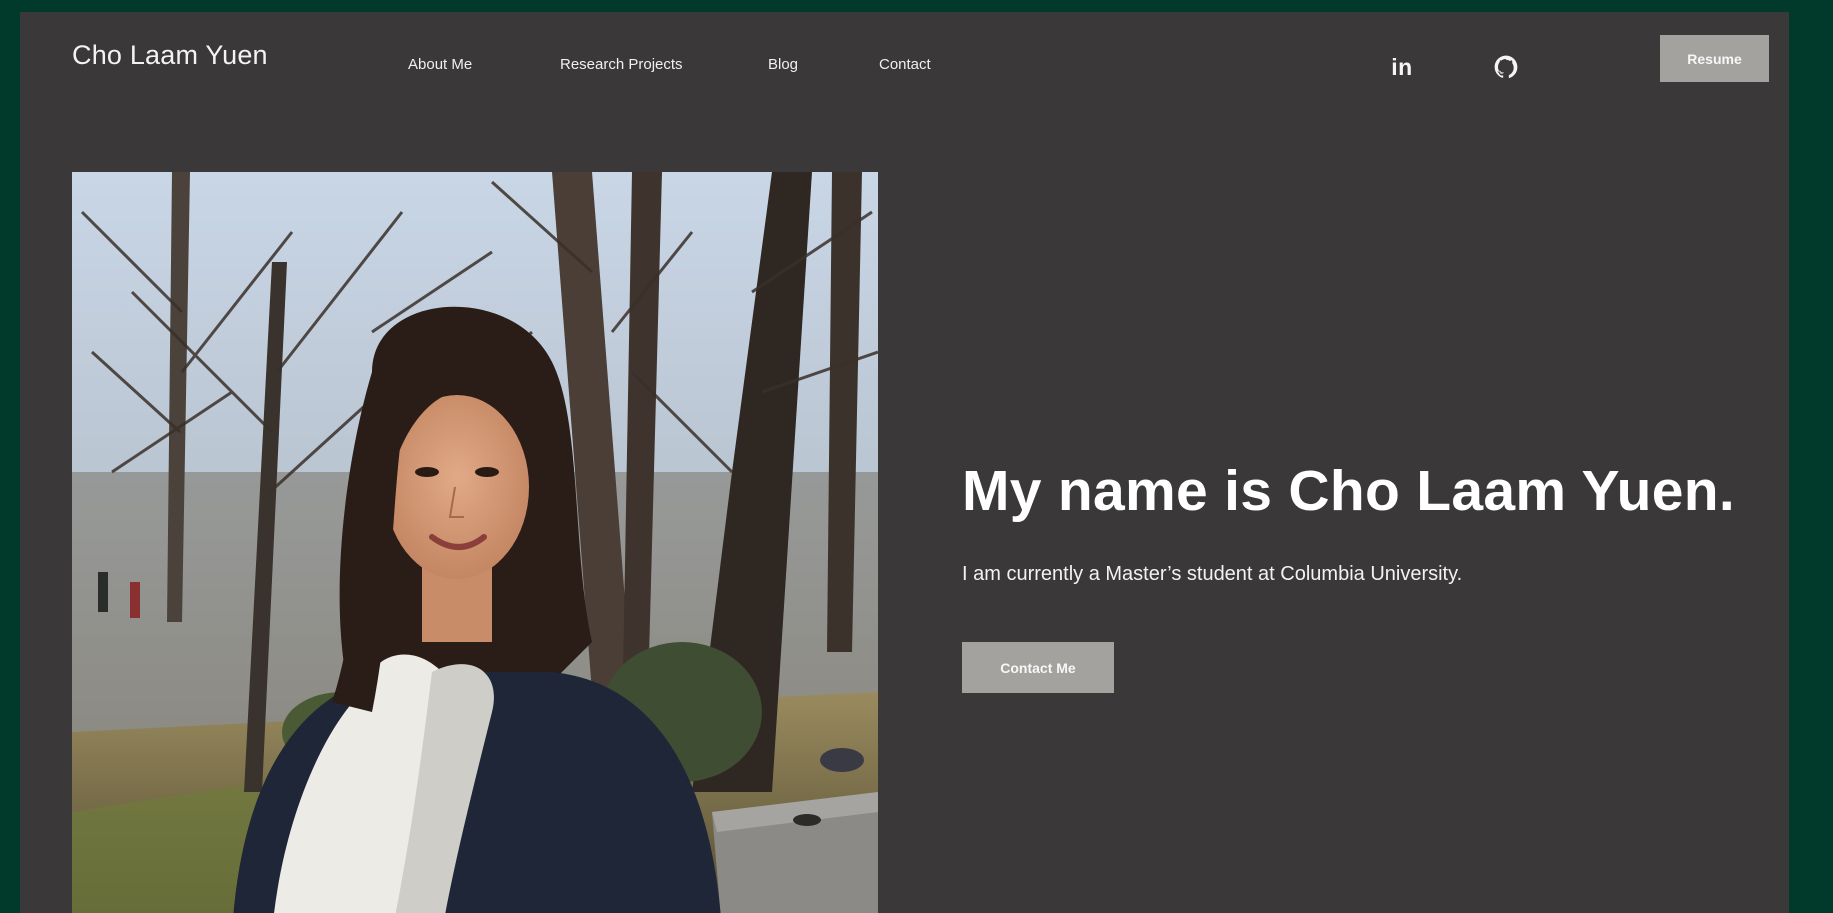 This screenshot has width=1833, height=913. I want to click on nav-about-me: About Me, so click(440, 64).